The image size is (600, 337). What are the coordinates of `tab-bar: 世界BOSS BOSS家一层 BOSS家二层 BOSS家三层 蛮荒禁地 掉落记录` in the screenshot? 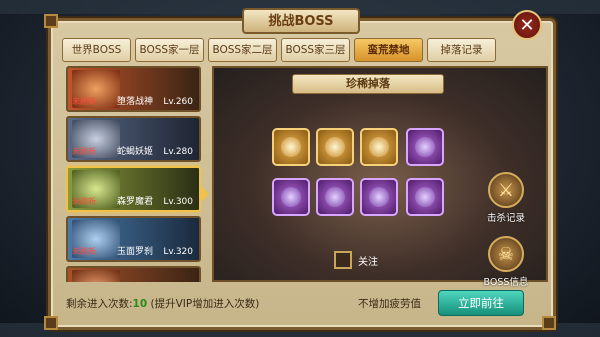 It's located at (279, 50).